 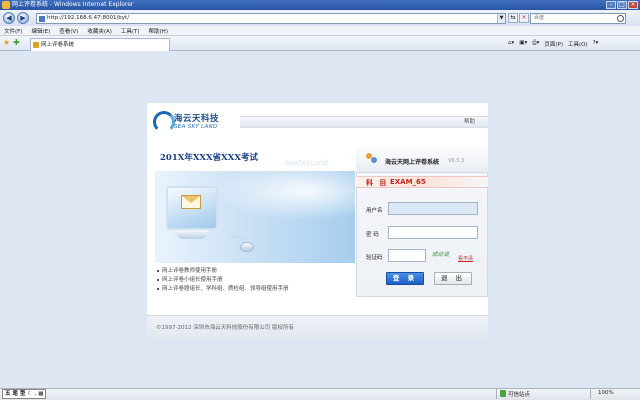 What do you see at coordinates (73, 4) in the screenshot?
I see `window-title: 网上评卷系统 - Windows Internet Explorer` at bounding box center [73, 4].